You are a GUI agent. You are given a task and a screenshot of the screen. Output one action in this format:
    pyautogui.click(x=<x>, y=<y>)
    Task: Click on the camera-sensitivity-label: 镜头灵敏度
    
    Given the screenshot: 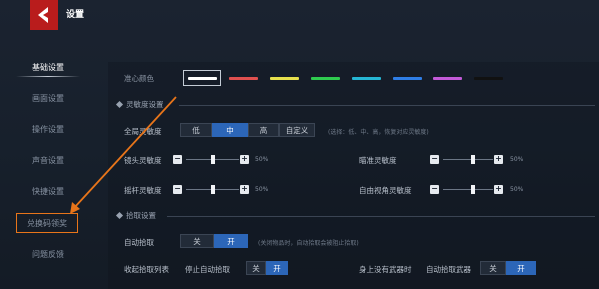 What is the action you would take?
    pyautogui.click(x=143, y=160)
    